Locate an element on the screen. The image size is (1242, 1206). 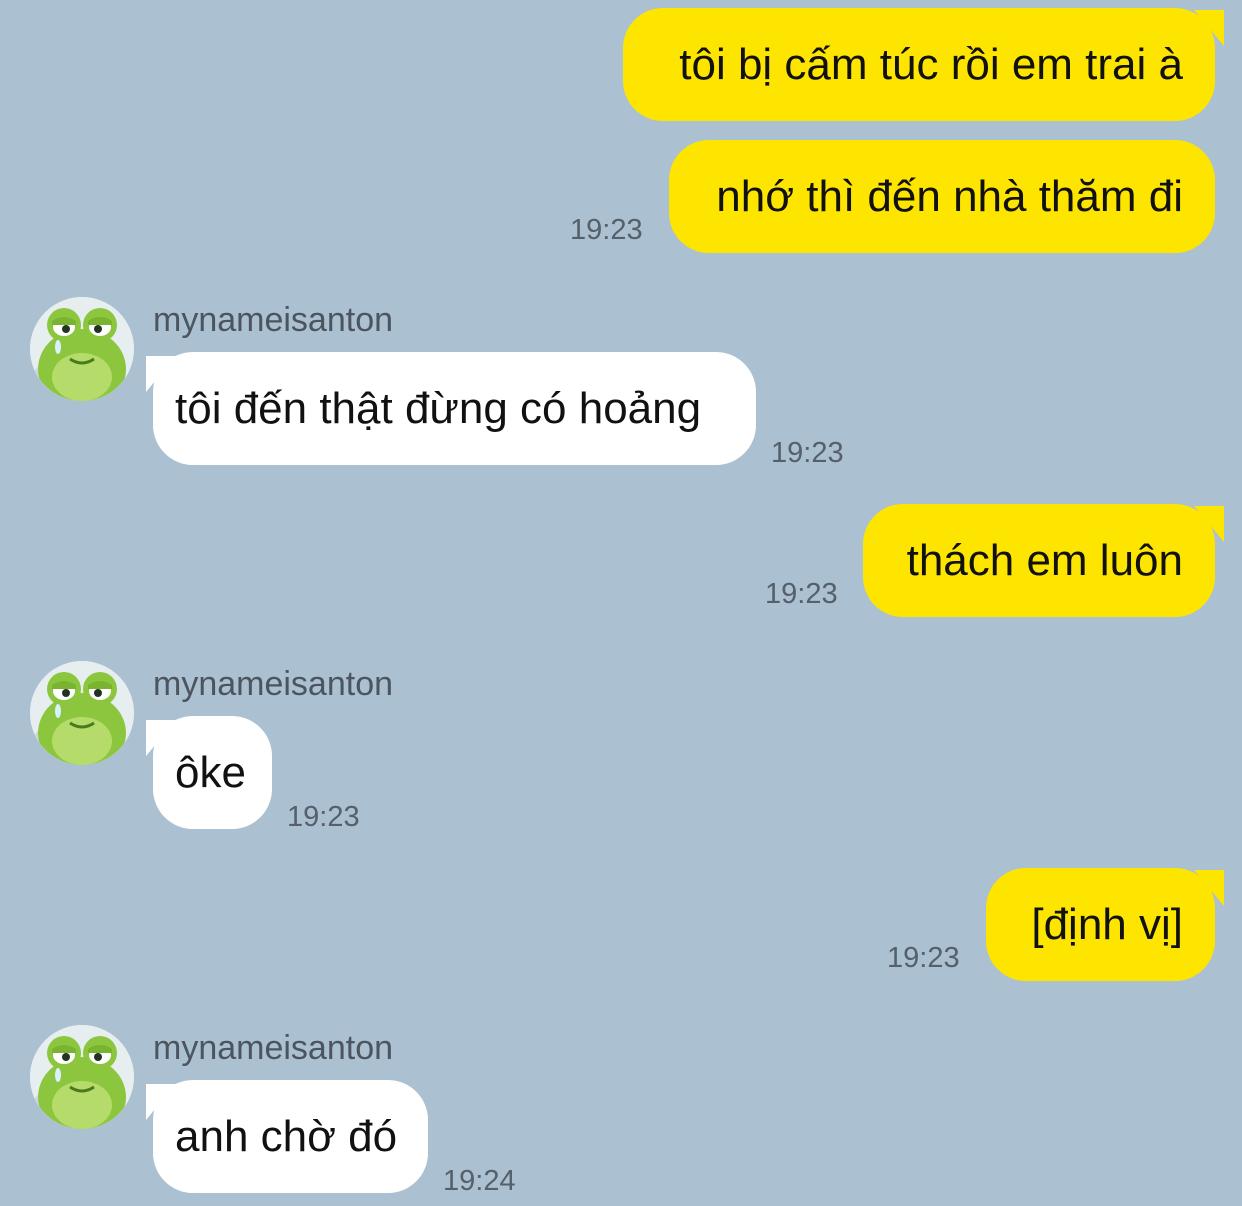
message-bubble-incoming: anh chờ đó is located at coordinates (290, 1136).